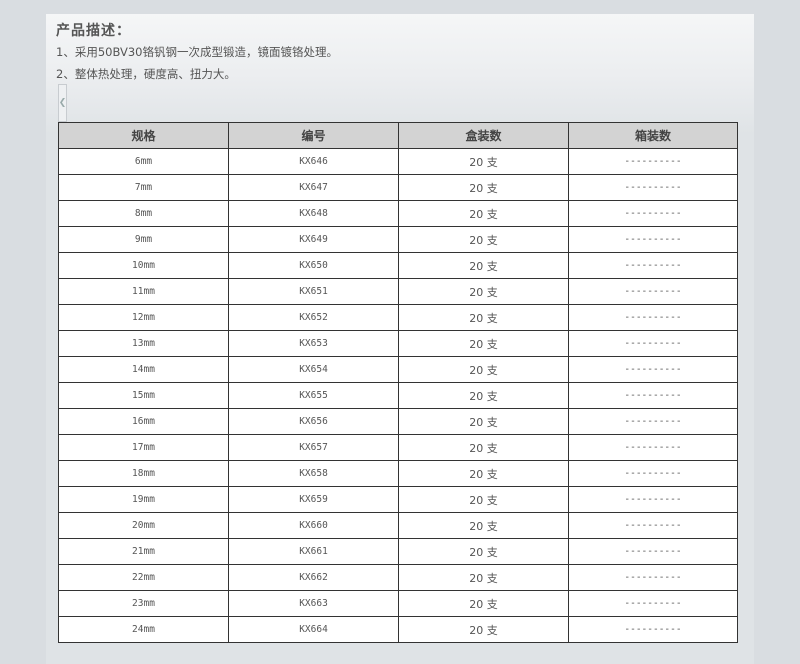  Describe the element at coordinates (143, 135) in the screenshot. I see `header-spec: 规格` at that location.